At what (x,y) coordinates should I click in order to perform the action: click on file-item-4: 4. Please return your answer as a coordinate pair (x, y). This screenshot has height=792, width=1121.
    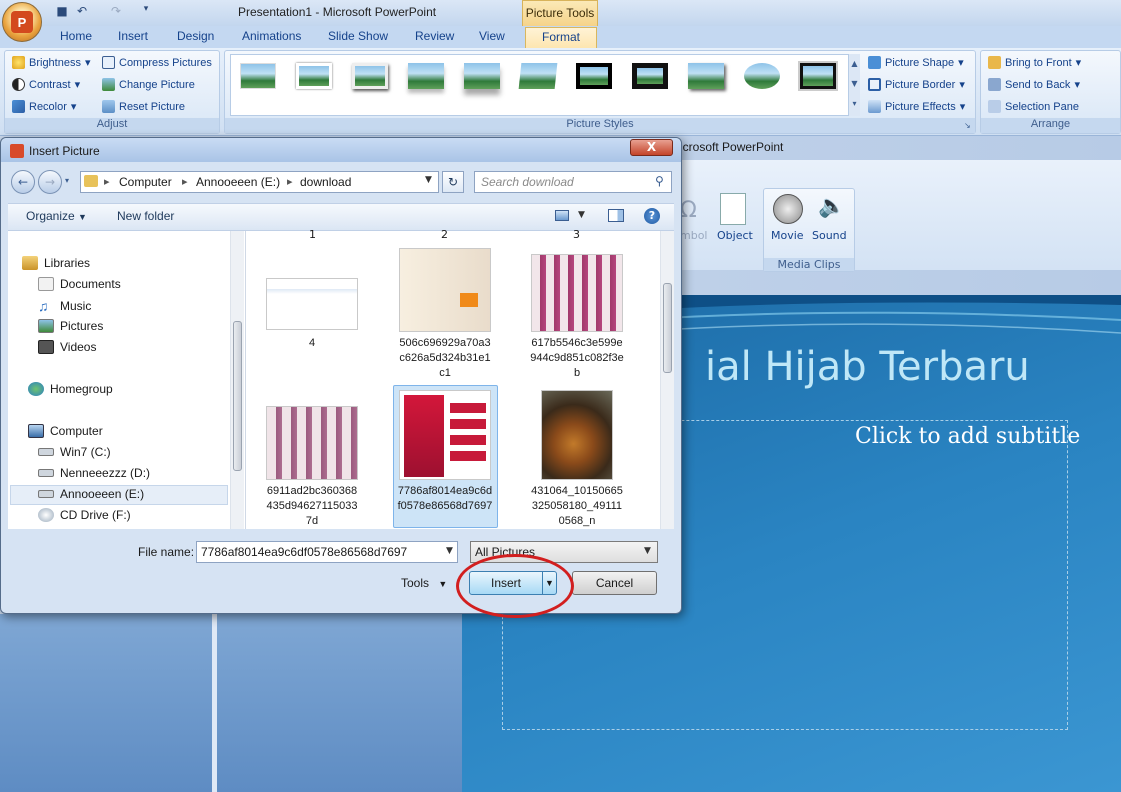
    Looking at the image, I should click on (312, 311).